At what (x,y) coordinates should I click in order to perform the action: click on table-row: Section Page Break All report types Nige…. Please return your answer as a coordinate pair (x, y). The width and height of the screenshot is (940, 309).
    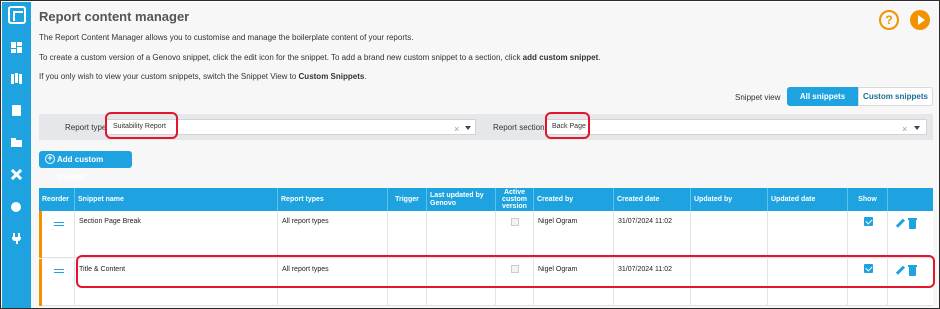
    Looking at the image, I should click on (486, 234).